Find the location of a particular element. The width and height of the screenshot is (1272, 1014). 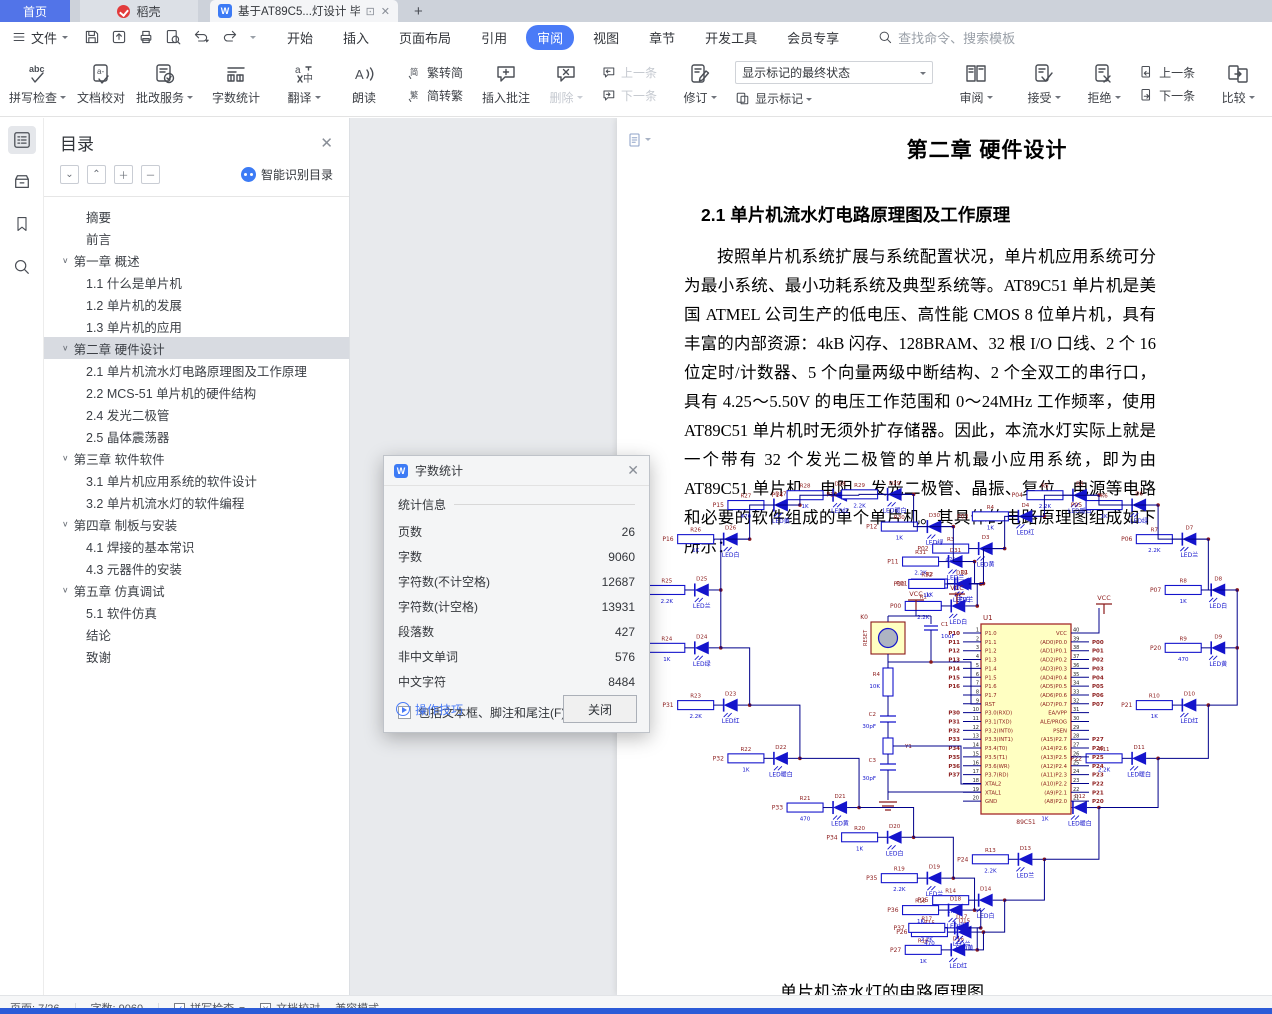

smart-toc-button: 智能识别目录 is located at coordinates (286, 174).